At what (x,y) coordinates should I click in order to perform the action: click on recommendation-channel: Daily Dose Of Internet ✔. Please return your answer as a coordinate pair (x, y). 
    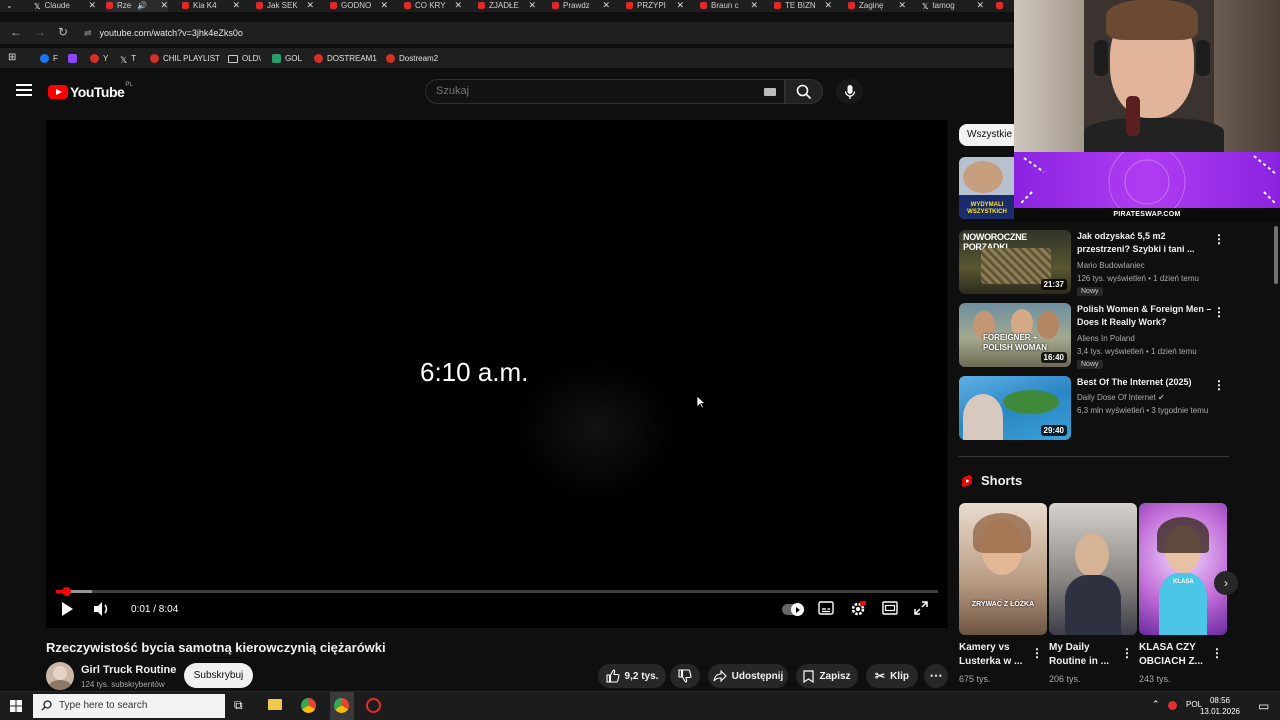
    Looking at the image, I should click on (1121, 397).